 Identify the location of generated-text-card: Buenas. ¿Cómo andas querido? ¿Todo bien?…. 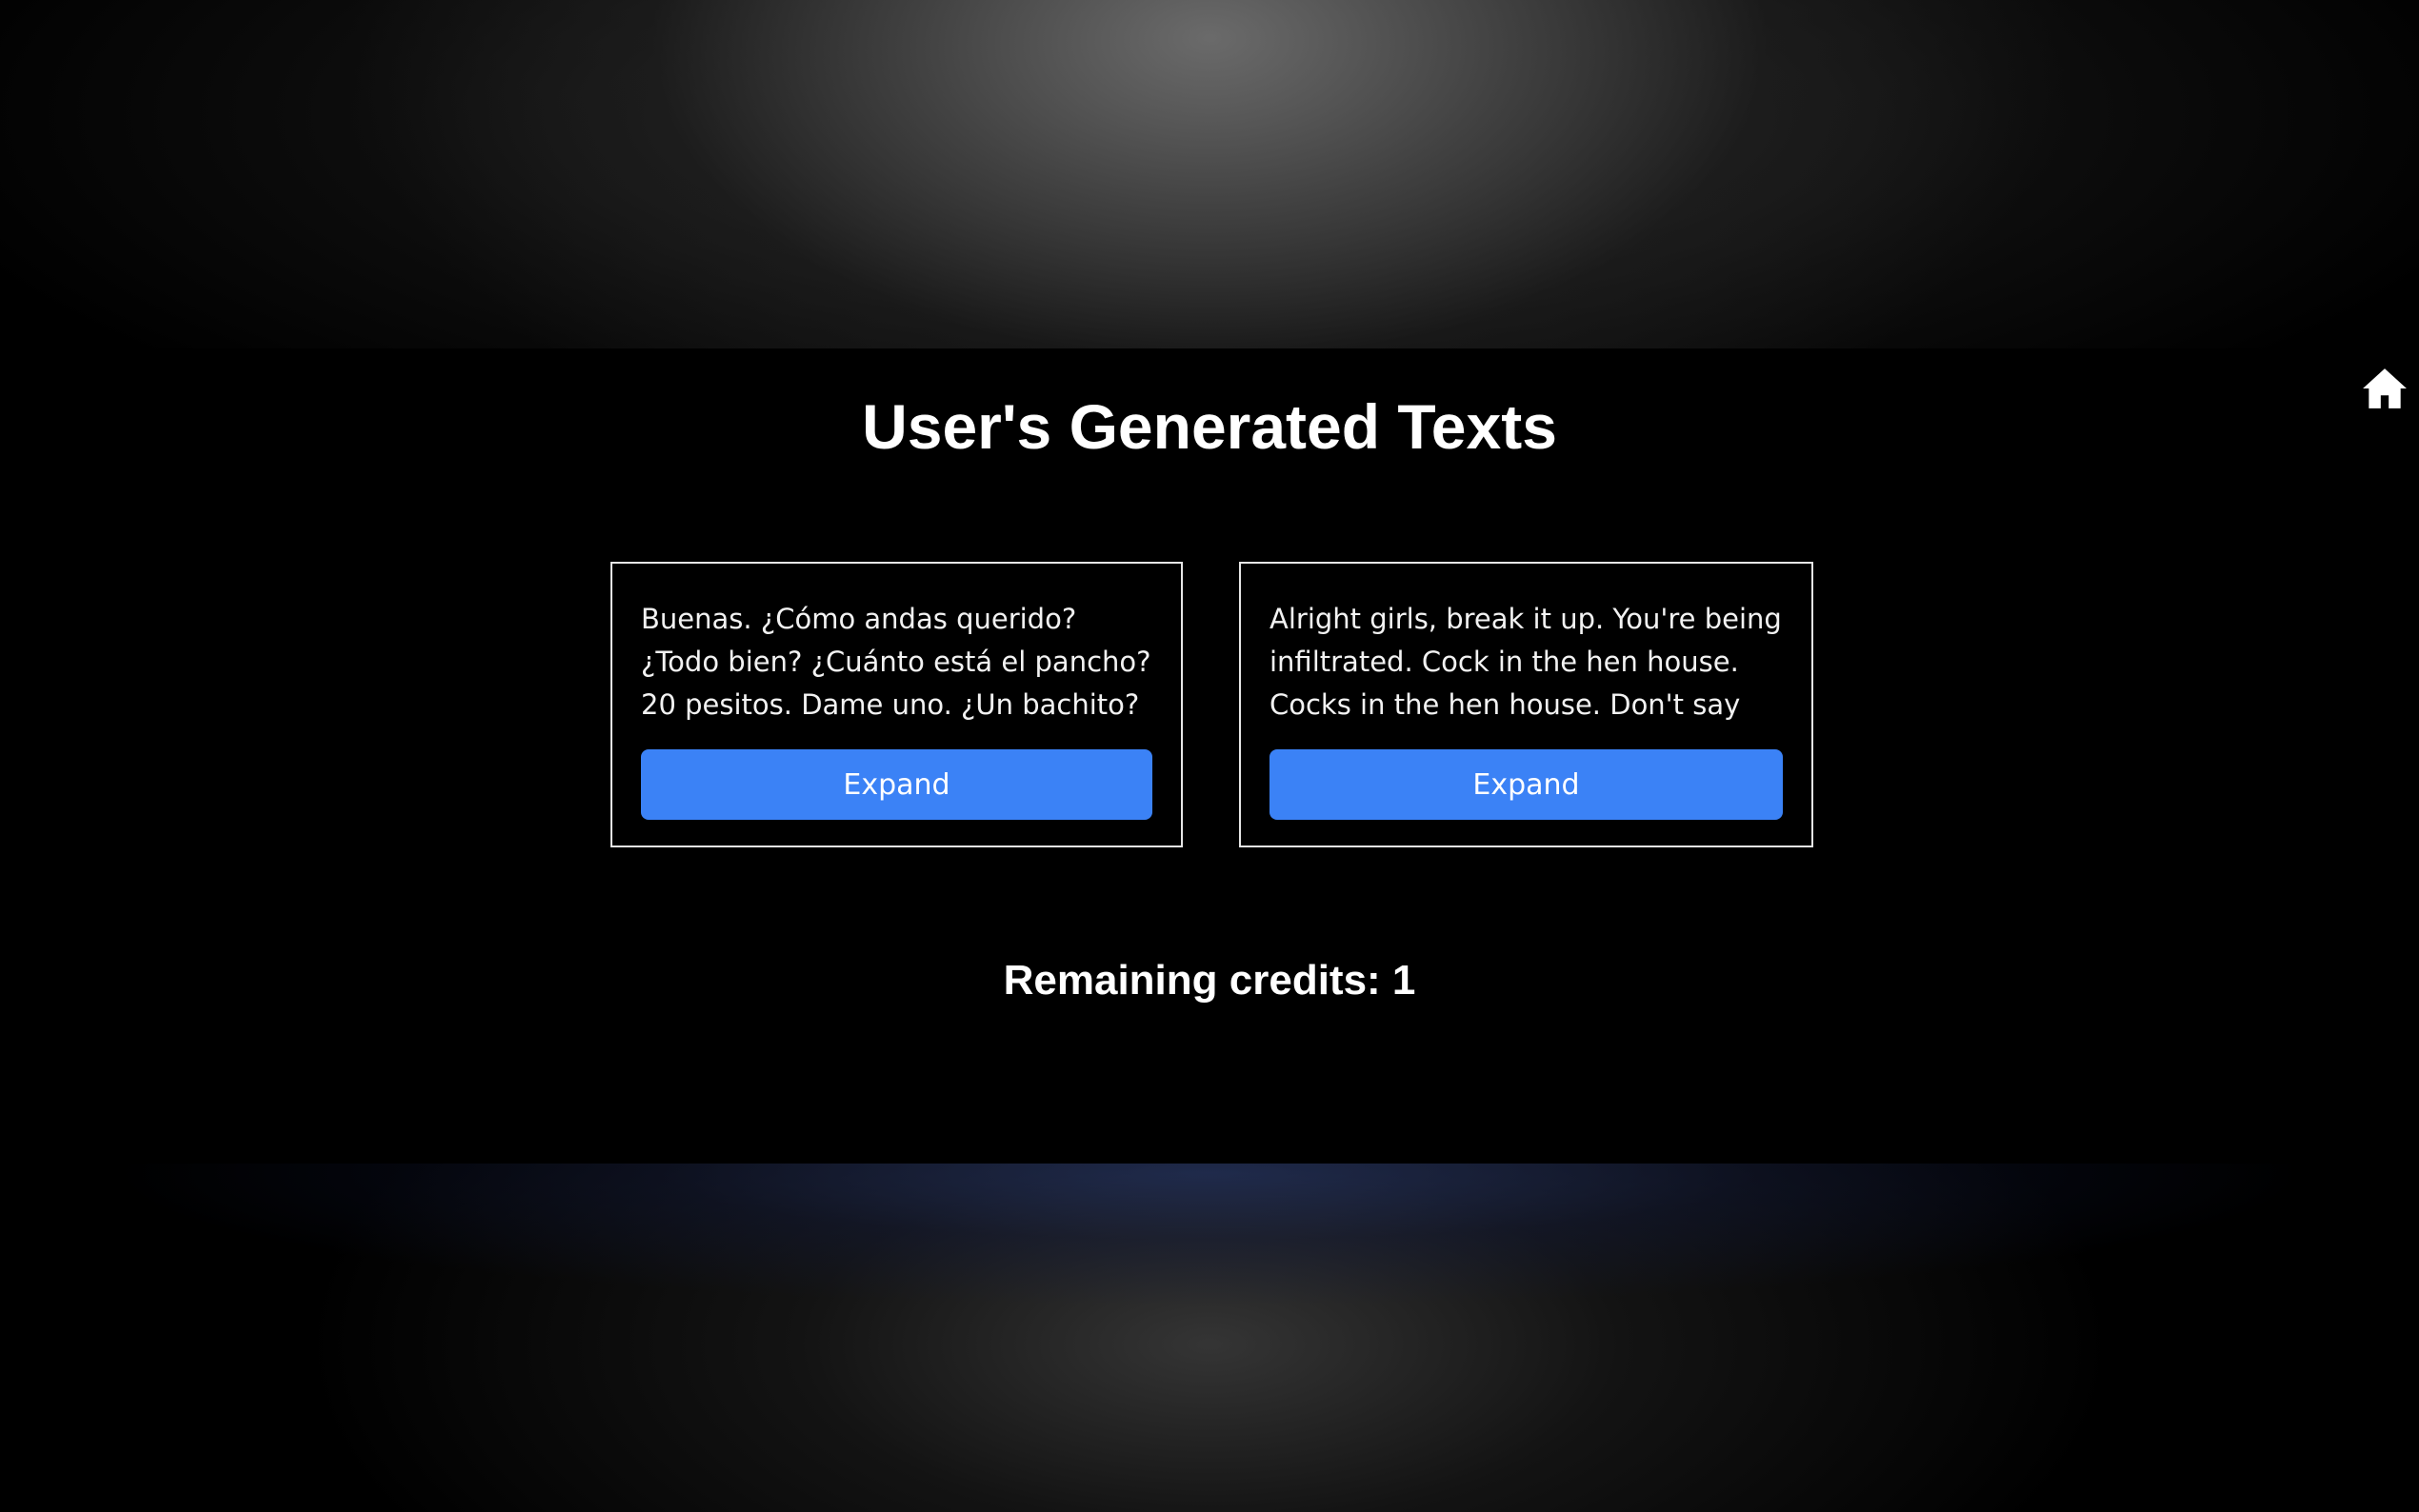
(896, 704).